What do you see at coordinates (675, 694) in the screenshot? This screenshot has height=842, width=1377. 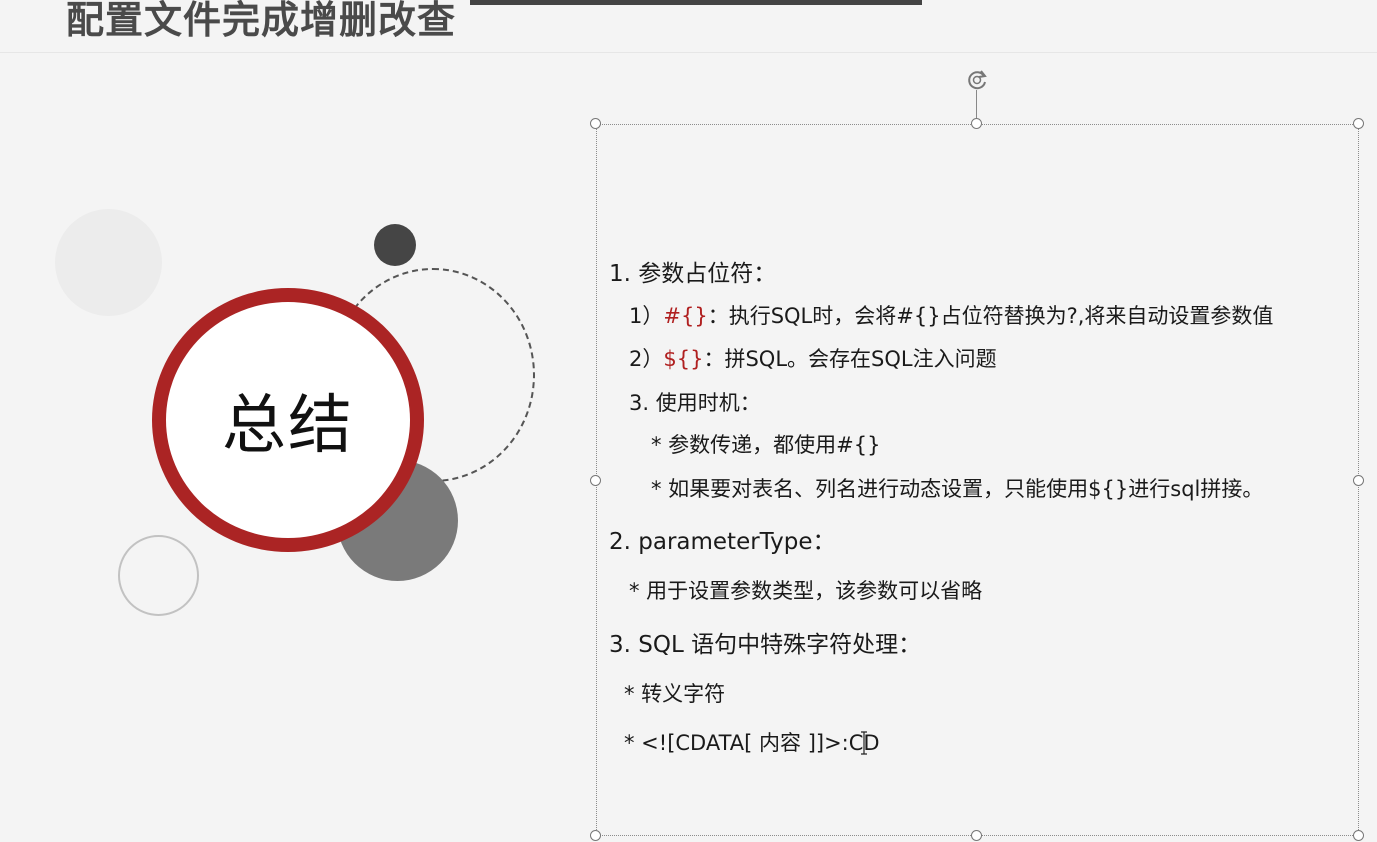 I see `special-chars-escape: * 转义字符` at bounding box center [675, 694].